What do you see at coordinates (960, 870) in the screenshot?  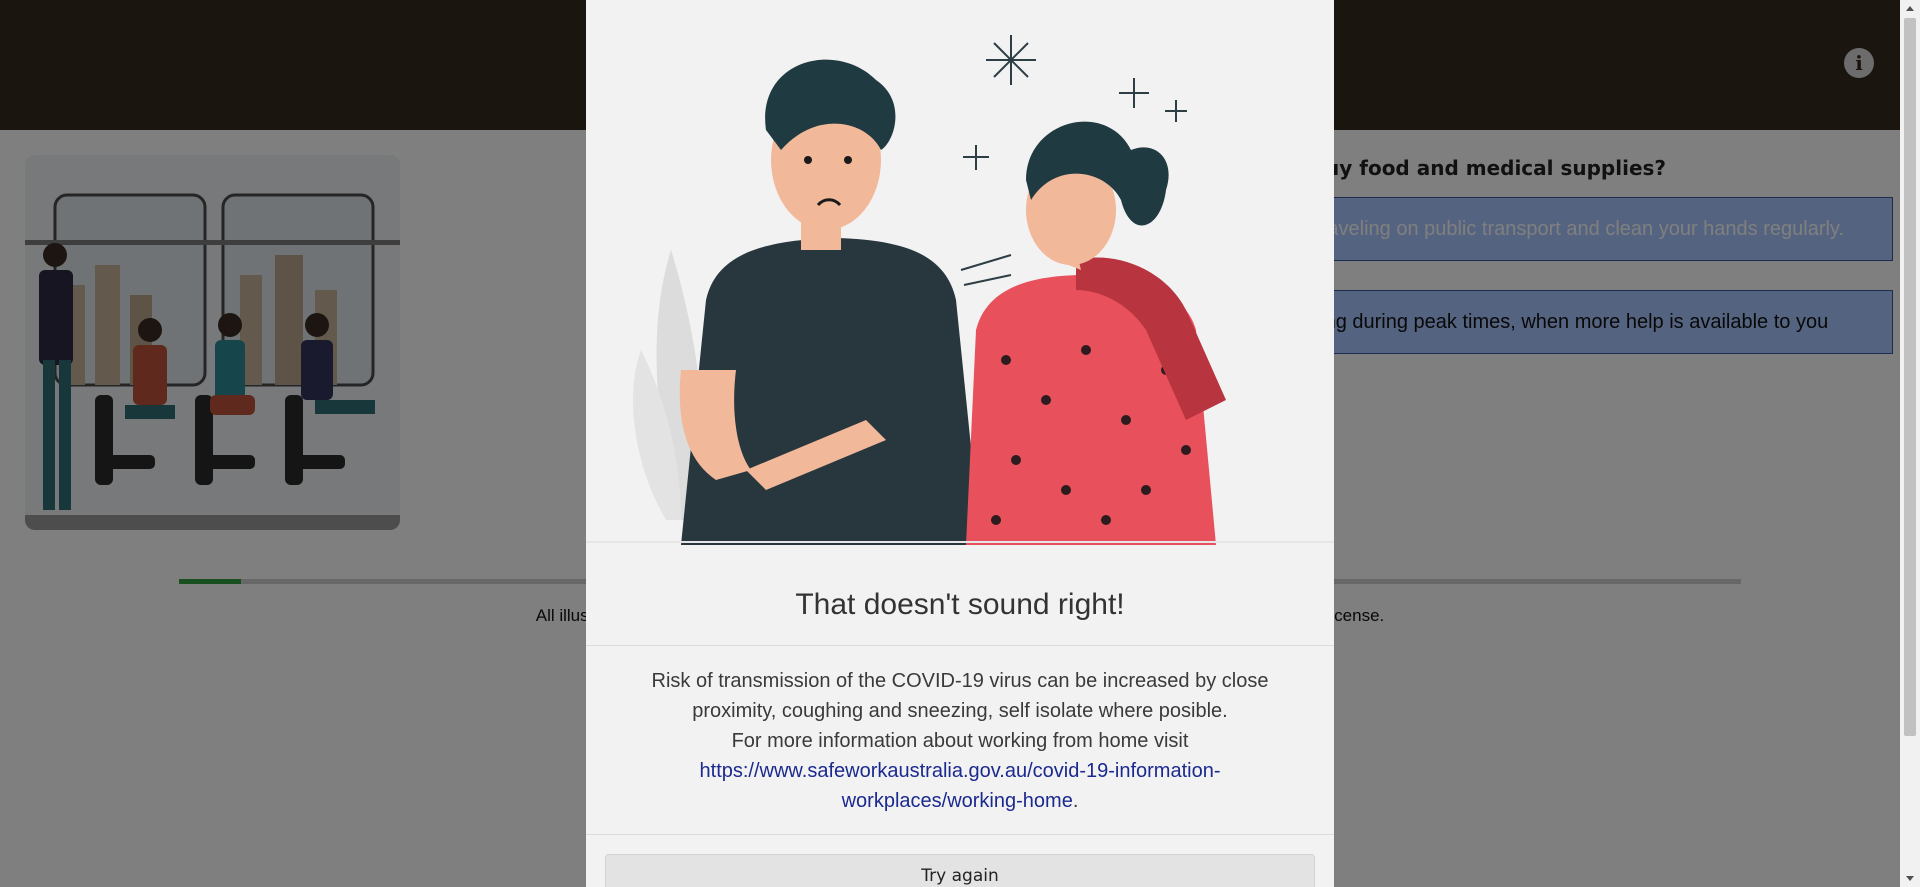 I see `try-again-button: Try again` at bounding box center [960, 870].